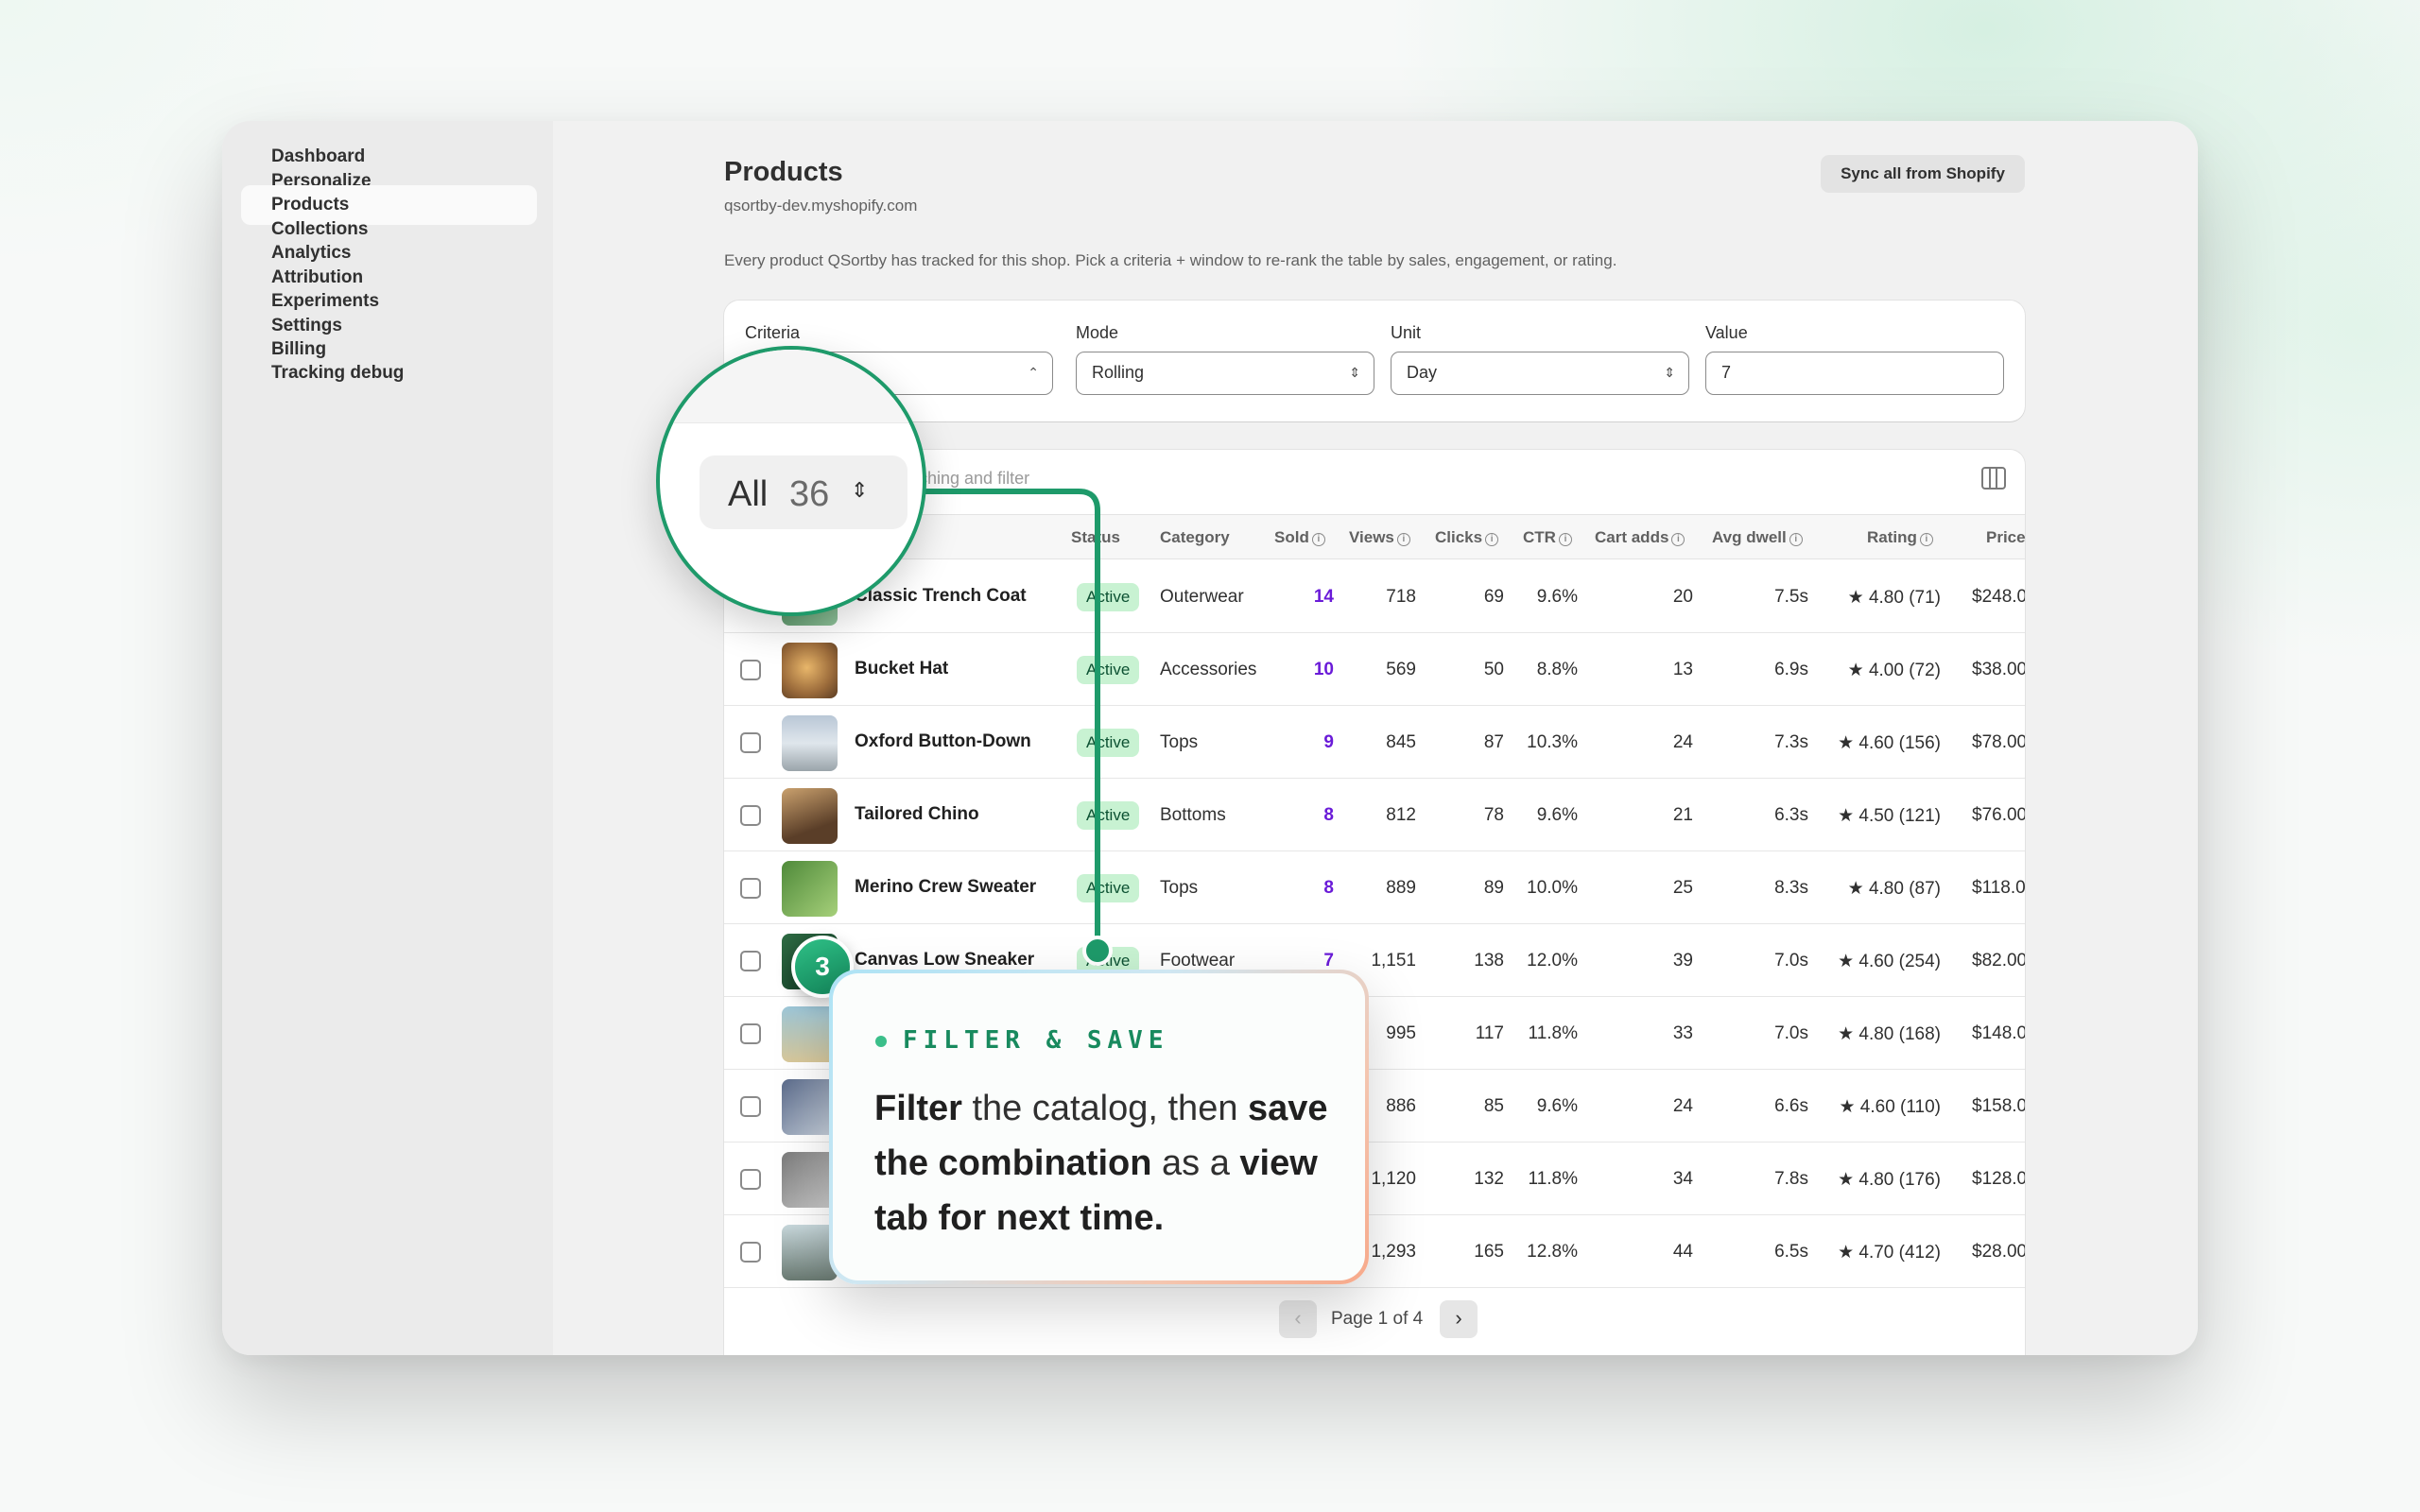  Describe the element at coordinates (1459, 1319) in the screenshot. I see `next-page-button: ›` at that location.